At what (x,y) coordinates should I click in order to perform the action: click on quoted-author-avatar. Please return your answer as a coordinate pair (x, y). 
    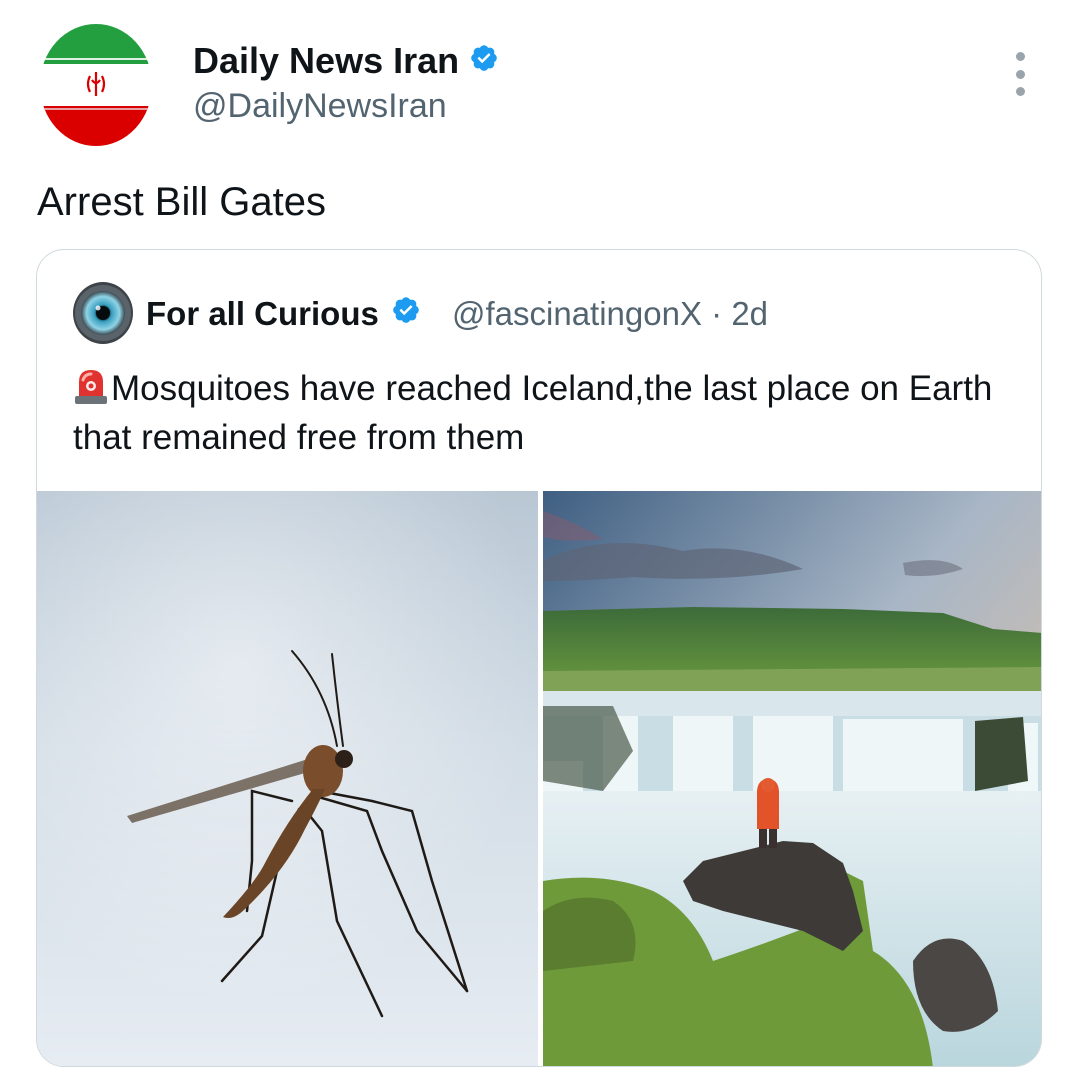
    Looking at the image, I should click on (103, 313).